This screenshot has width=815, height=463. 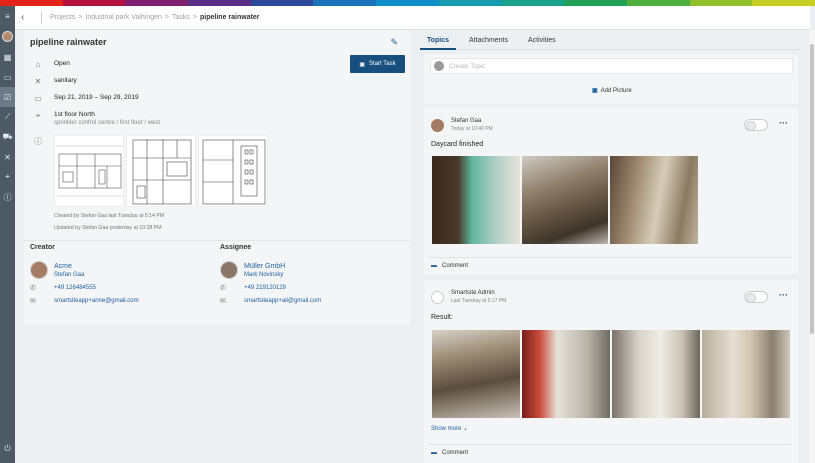 What do you see at coordinates (7, 57) in the screenshot?
I see `dashboard-icon: ▦` at bounding box center [7, 57].